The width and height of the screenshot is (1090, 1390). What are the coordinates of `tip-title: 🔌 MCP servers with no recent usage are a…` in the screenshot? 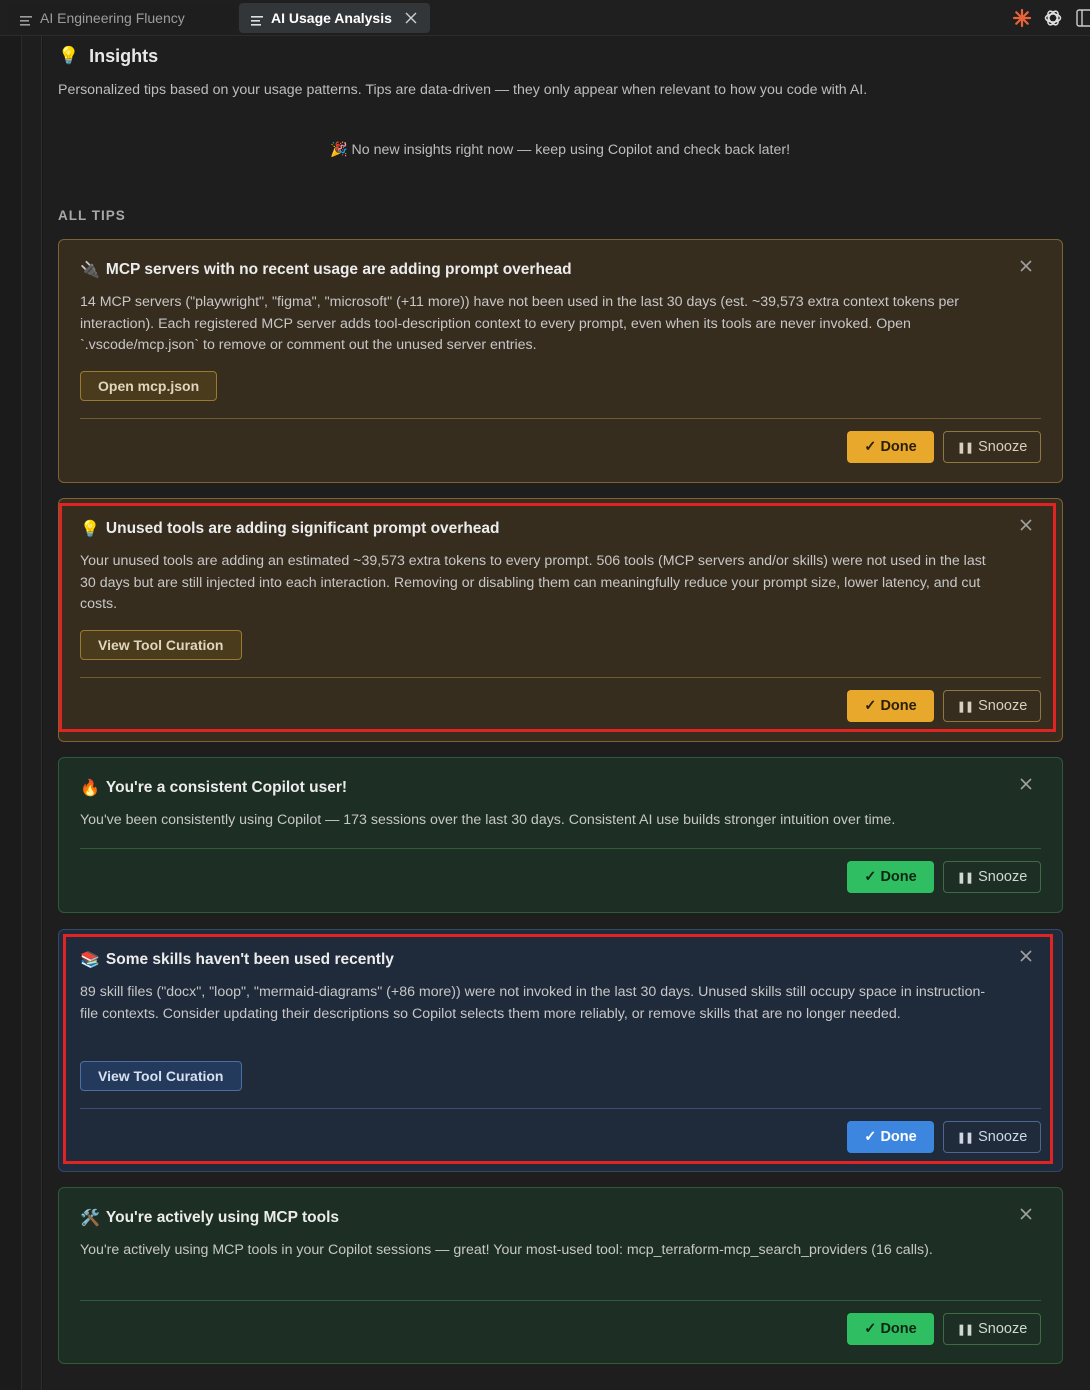 It's located at (326, 270).